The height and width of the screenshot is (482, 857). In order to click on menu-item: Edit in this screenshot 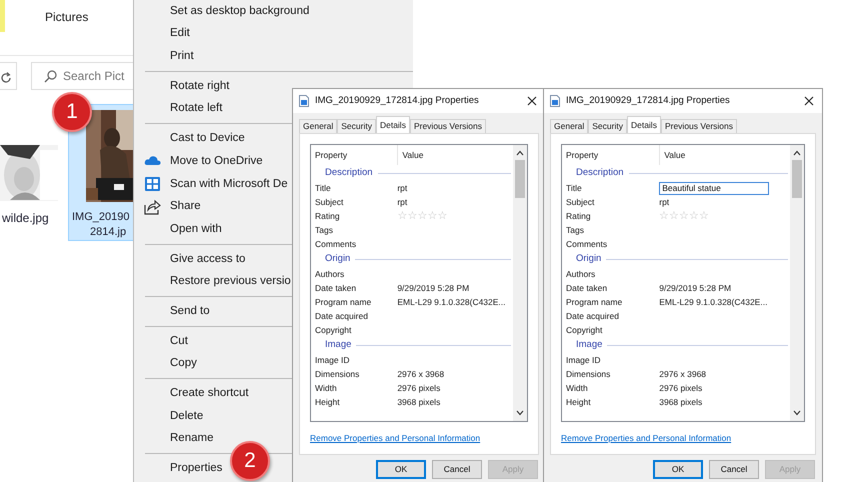, I will do `click(273, 34)`.